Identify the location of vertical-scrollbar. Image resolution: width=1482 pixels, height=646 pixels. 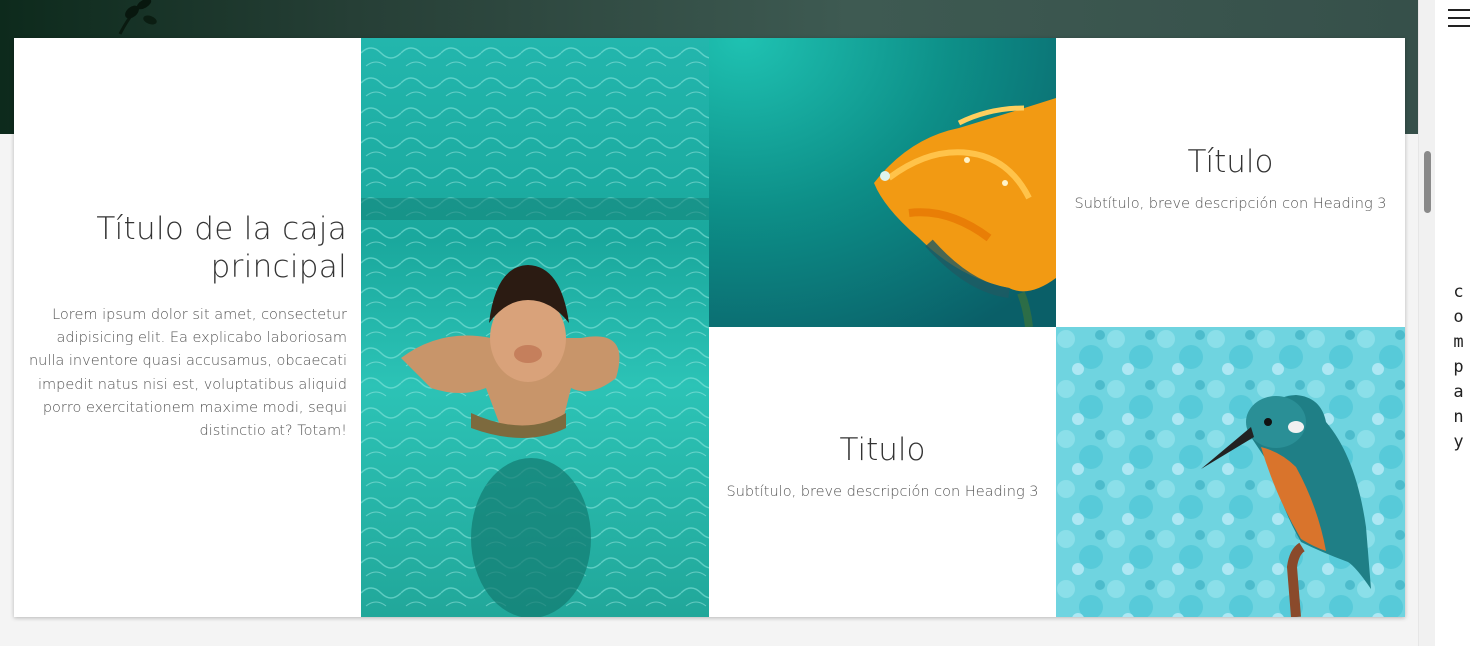
(1426, 323).